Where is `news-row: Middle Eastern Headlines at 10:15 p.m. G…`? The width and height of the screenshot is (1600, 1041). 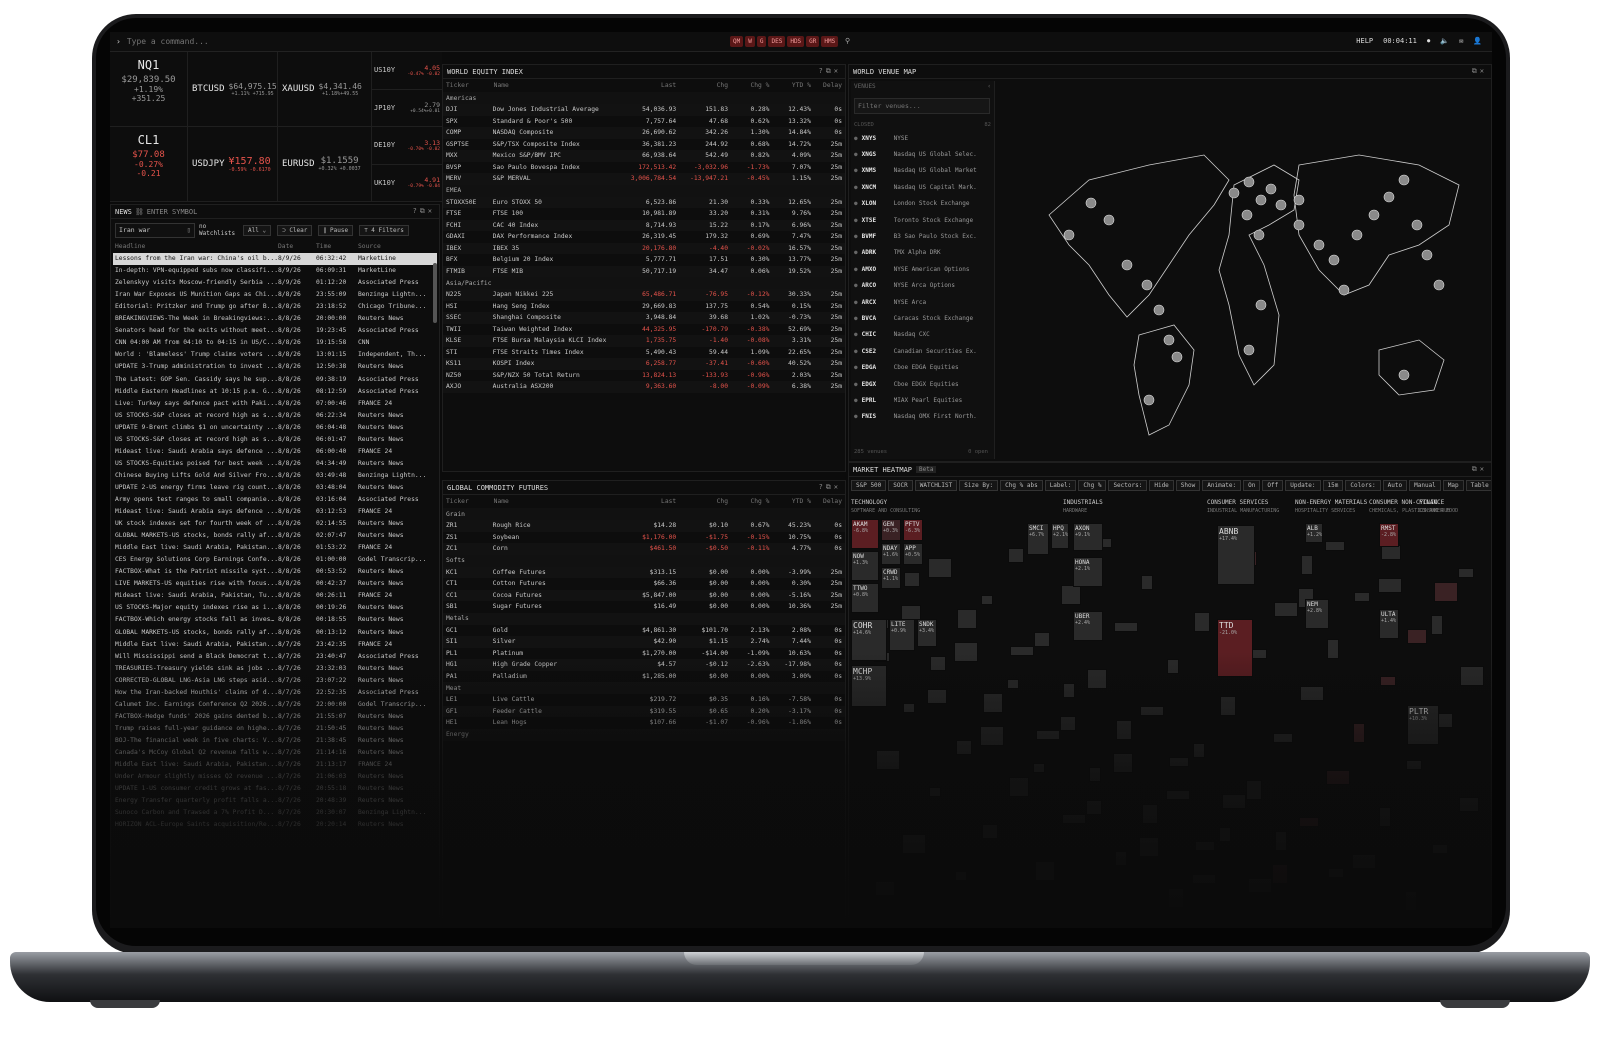
news-row: Middle Eastern Headlines at 10:15 p.m. G… is located at coordinates (275, 392).